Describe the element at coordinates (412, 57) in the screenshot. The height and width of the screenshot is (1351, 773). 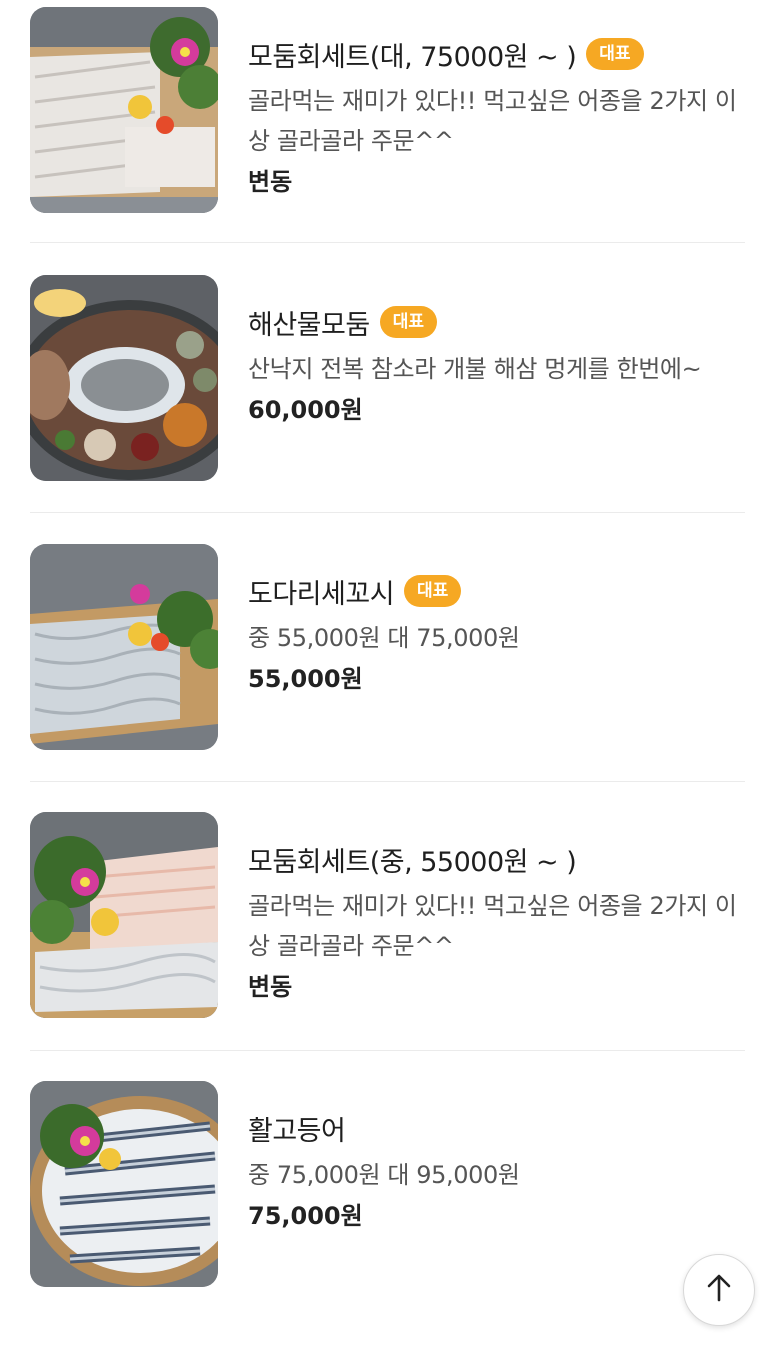
I see `menu-item-name: 모둠회세트(대, 75000원 ~ )` at that location.